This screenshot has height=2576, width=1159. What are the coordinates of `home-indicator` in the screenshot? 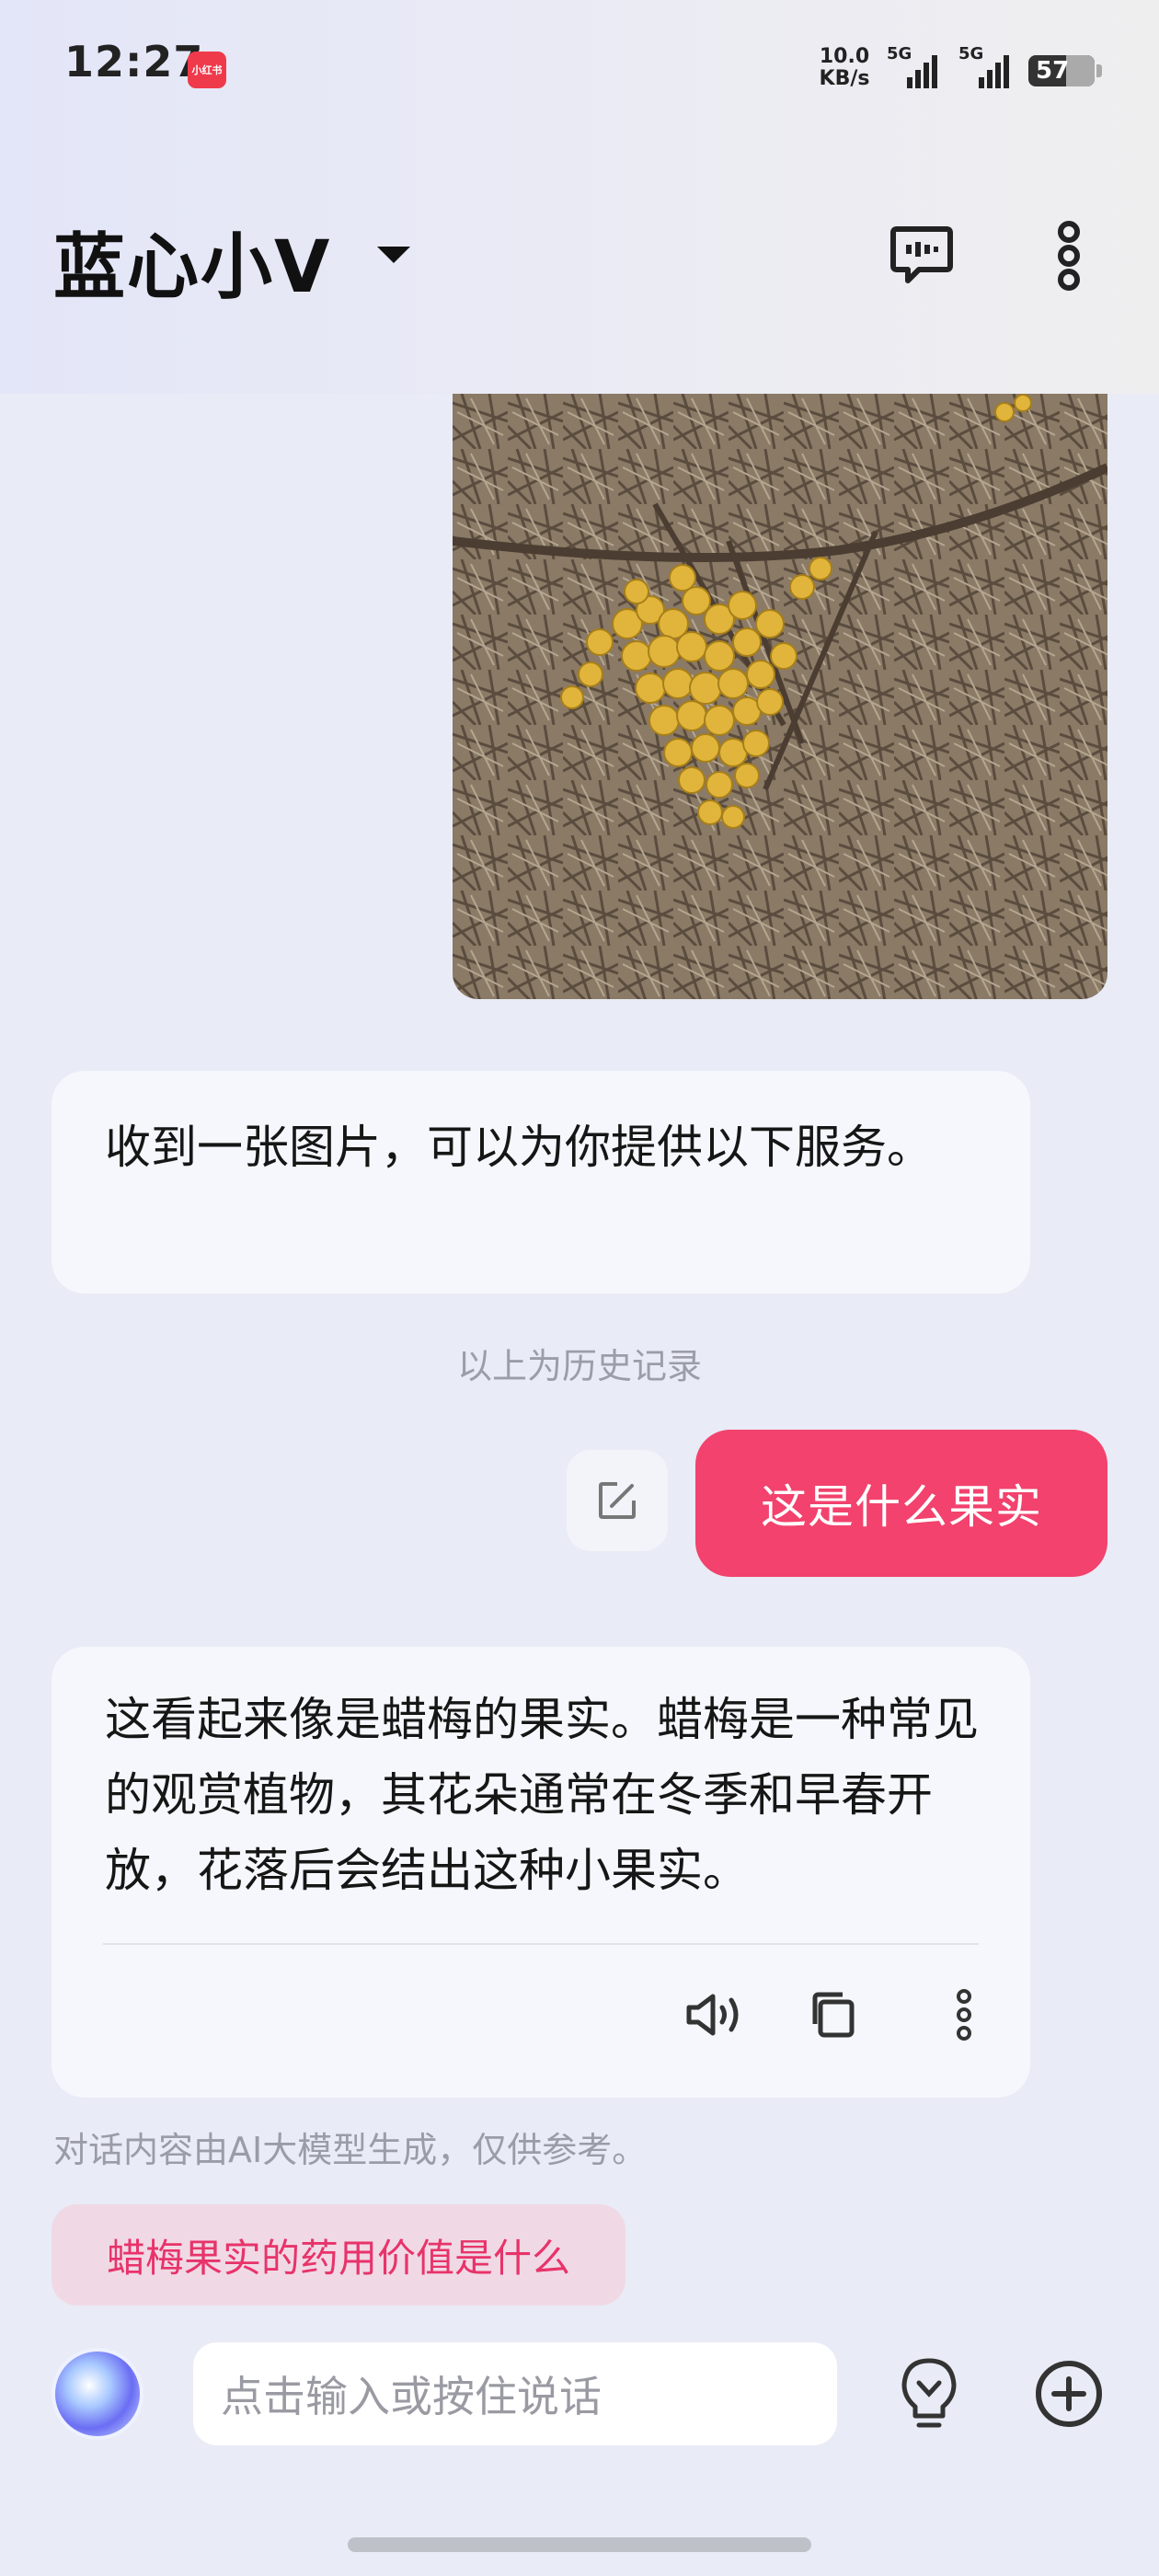 It's located at (579, 2544).